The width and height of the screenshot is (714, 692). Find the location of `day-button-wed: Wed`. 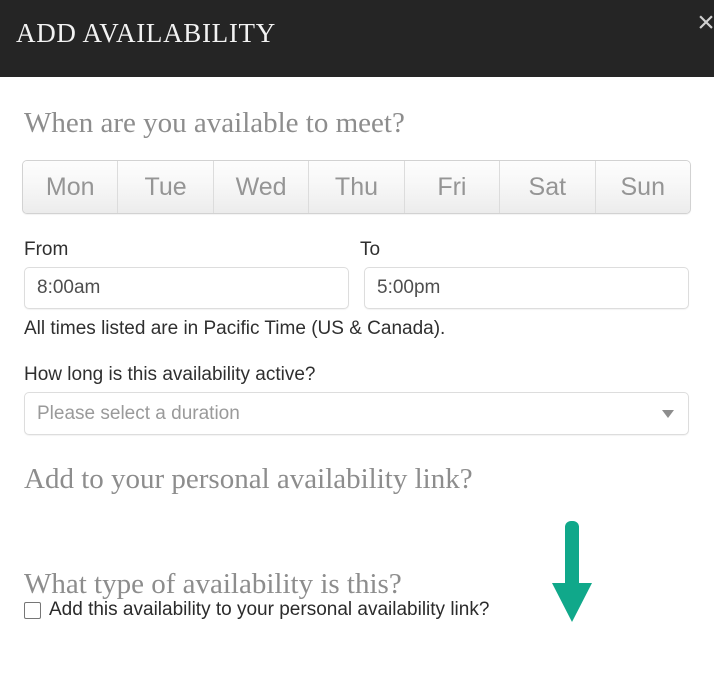

day-button-wed: Wed is located at coordinates (260, 187).